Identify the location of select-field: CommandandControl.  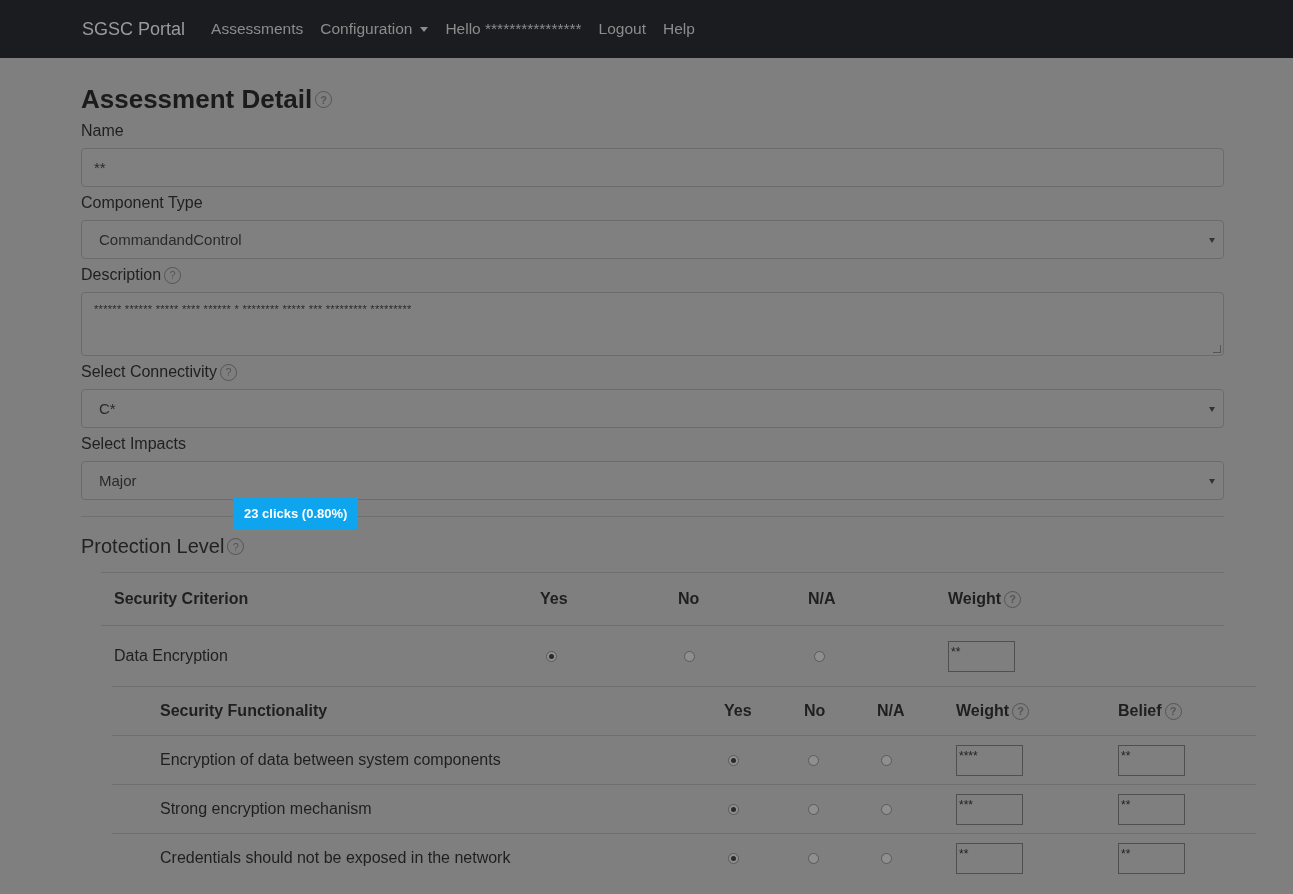
(652, 239).